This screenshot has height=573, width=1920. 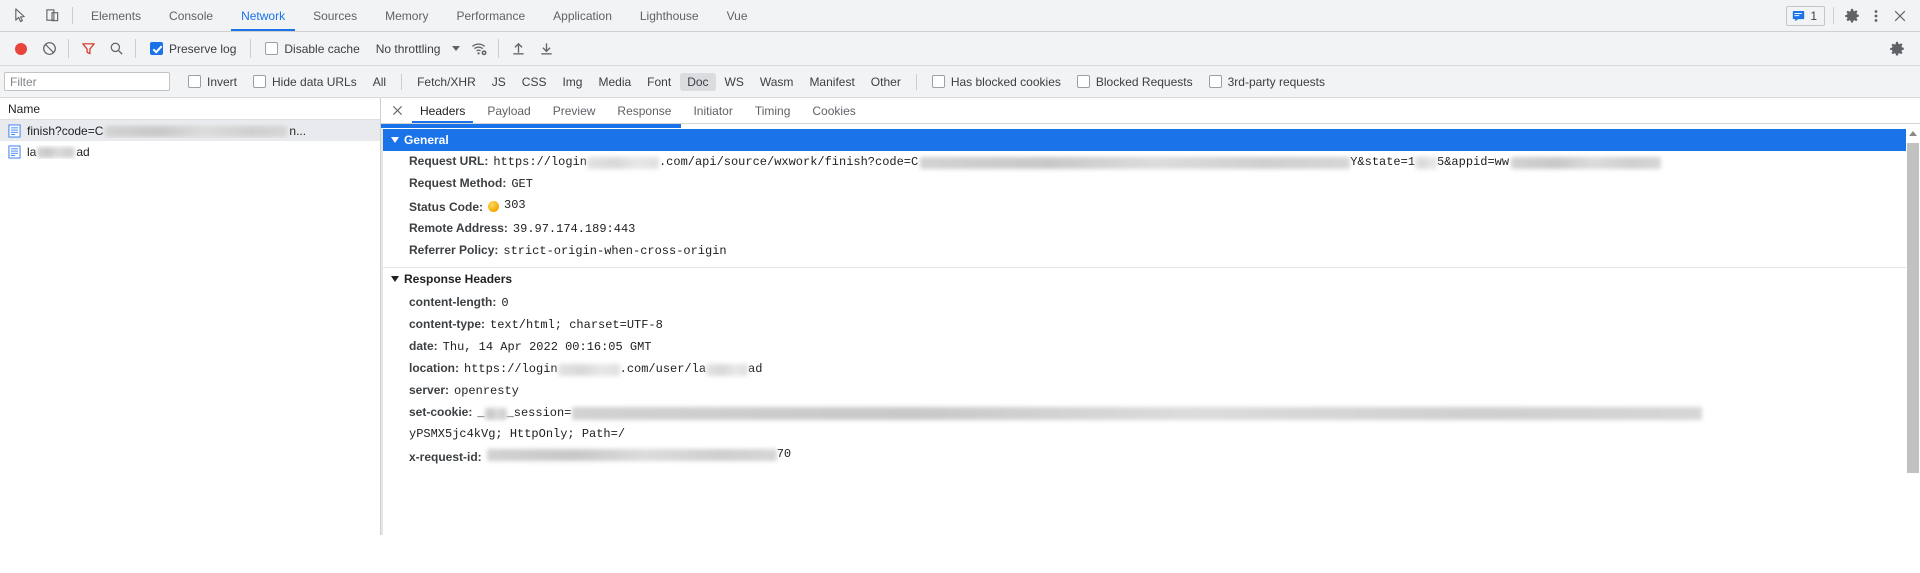 I want to click on third-party-requests-checkbox: 3rd-party requests, so click(x=1267, y=82).